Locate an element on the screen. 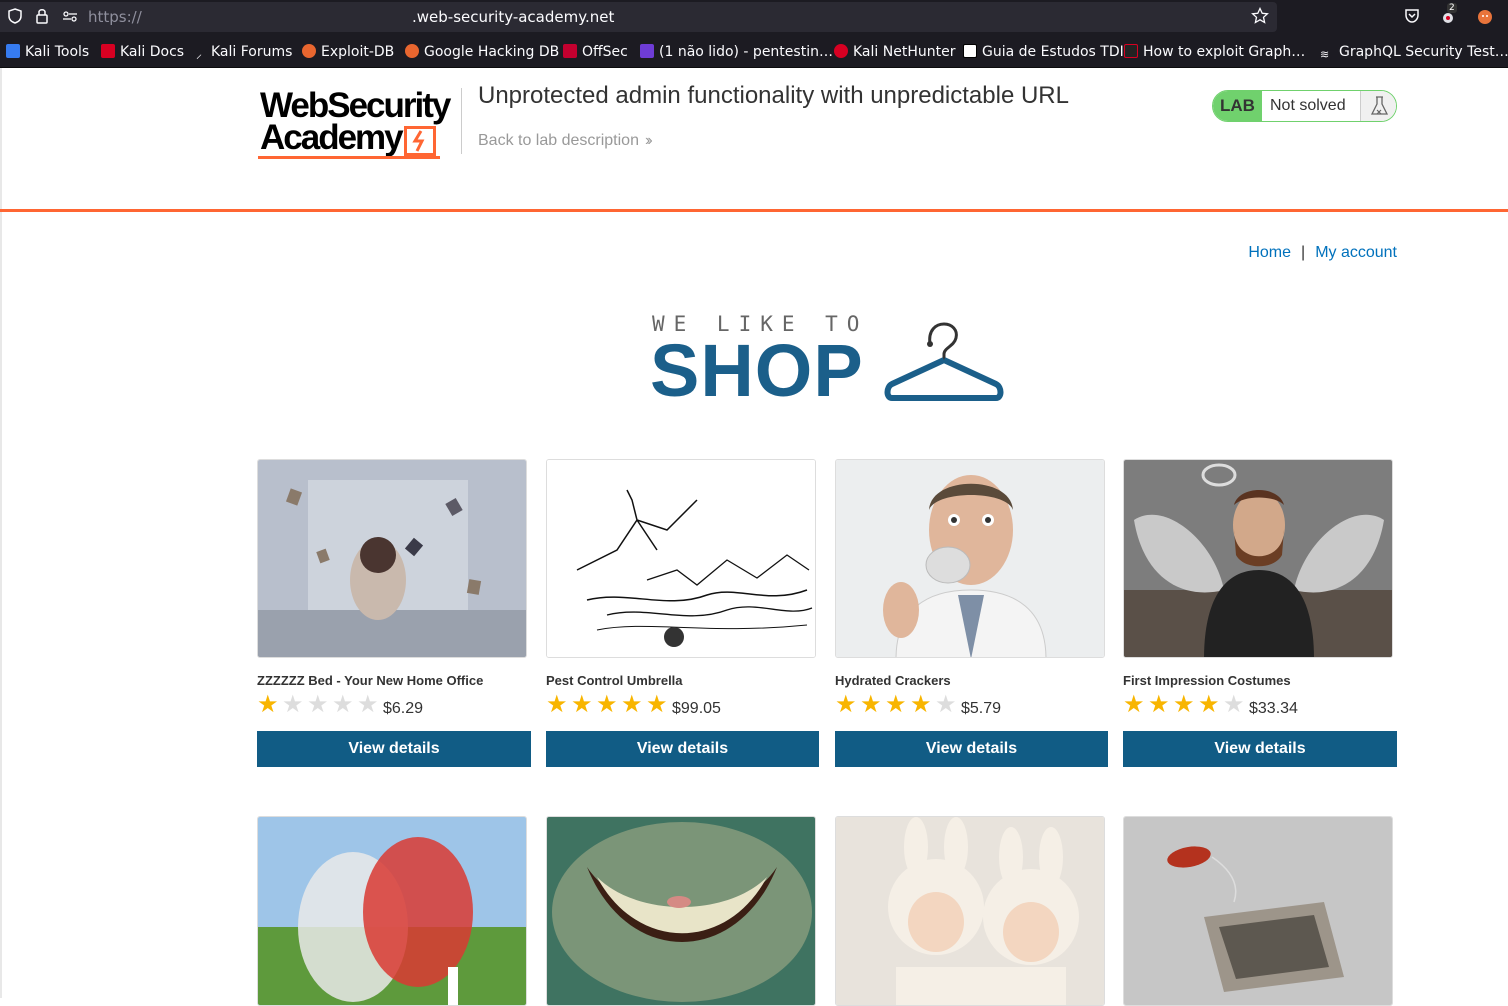 This screenshot has height=1006, width=1508. logo-line2: Academy is located at coordinates (332, 137).